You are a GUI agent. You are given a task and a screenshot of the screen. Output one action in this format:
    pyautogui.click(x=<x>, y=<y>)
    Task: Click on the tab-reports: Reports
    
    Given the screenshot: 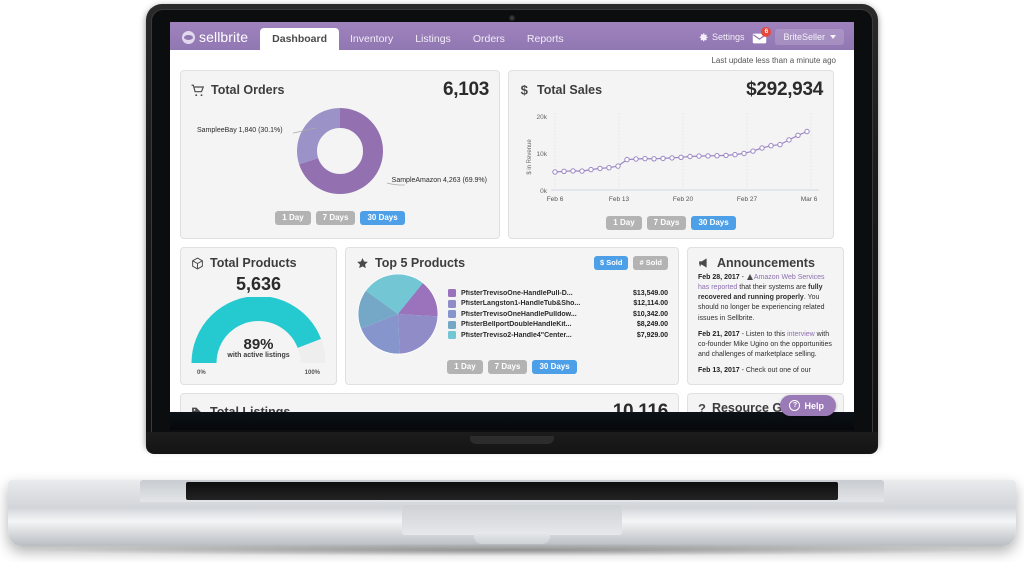 What is the action you would take?
    pyautogui.click(x=545, y=42)
    